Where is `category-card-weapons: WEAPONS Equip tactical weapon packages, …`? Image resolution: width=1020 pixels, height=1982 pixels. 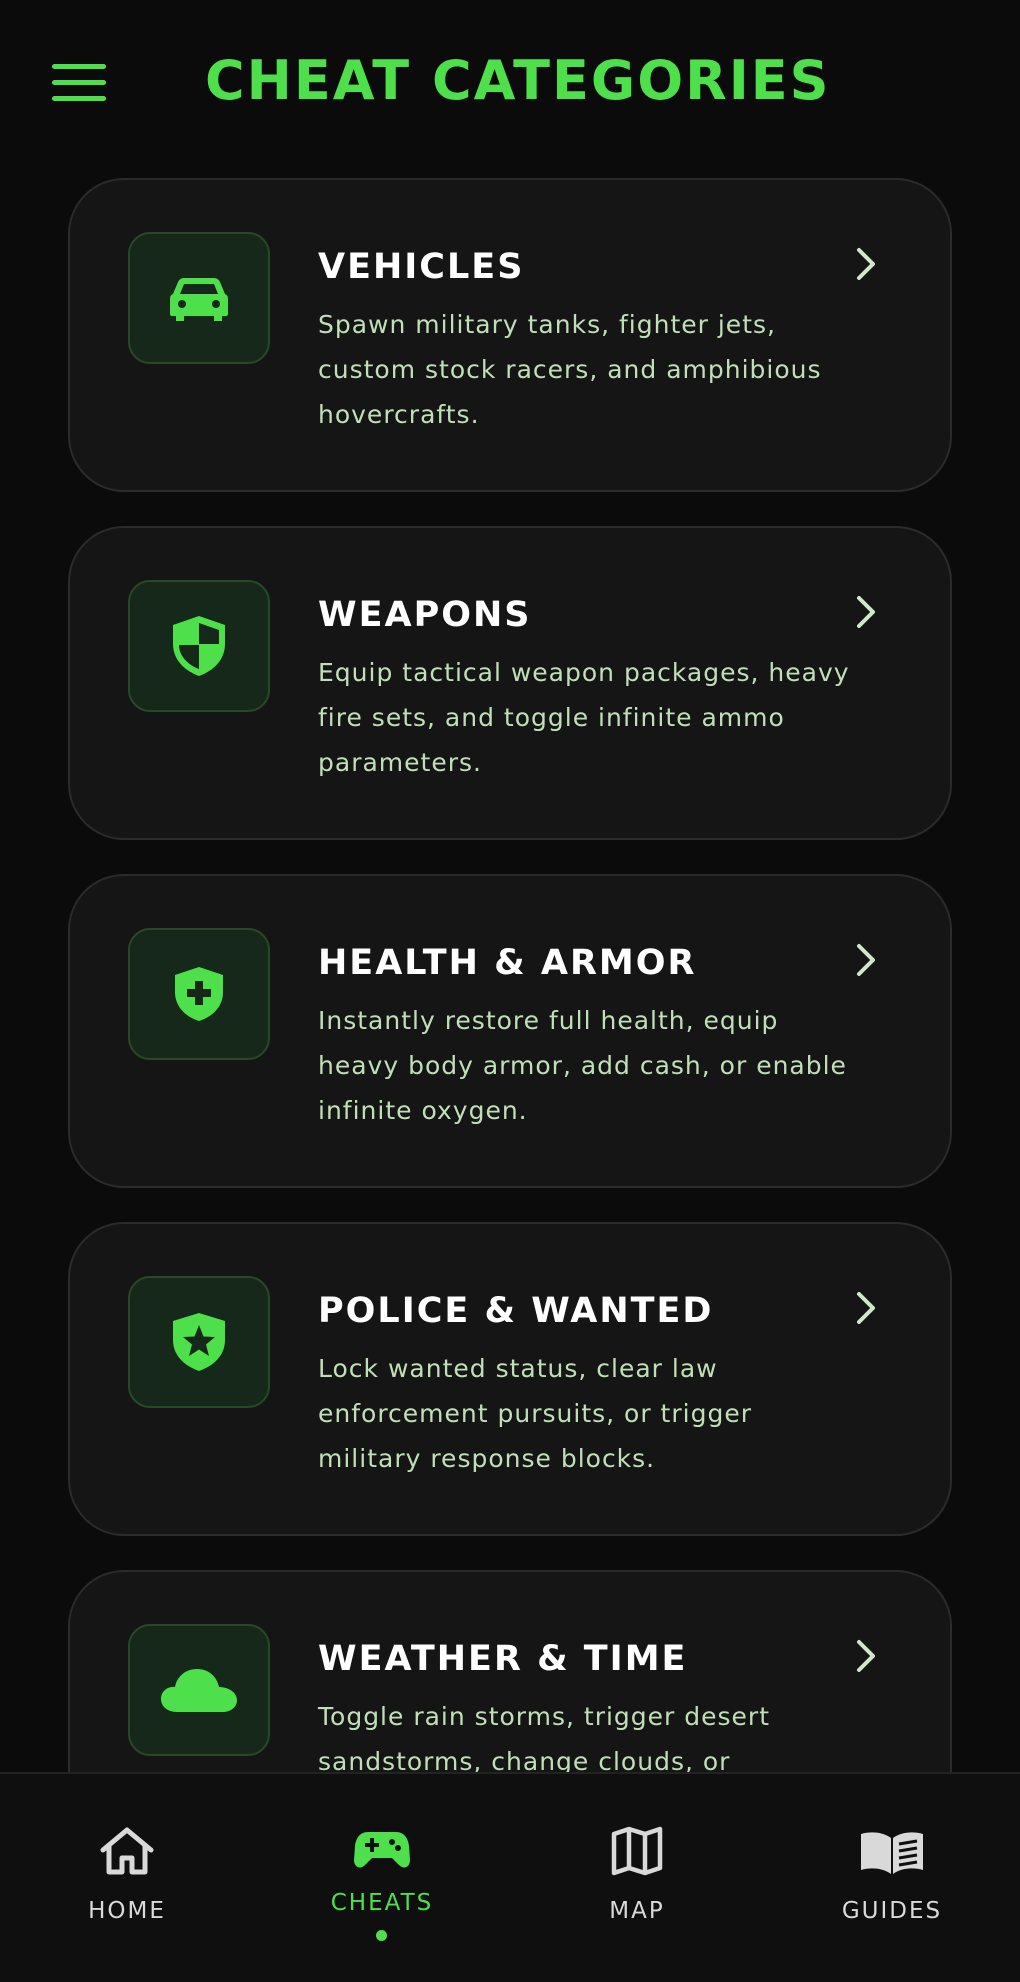
category-card-weapons: WEAPONS Equip tactical weapon packages, … is located at coordinates (510, 683).